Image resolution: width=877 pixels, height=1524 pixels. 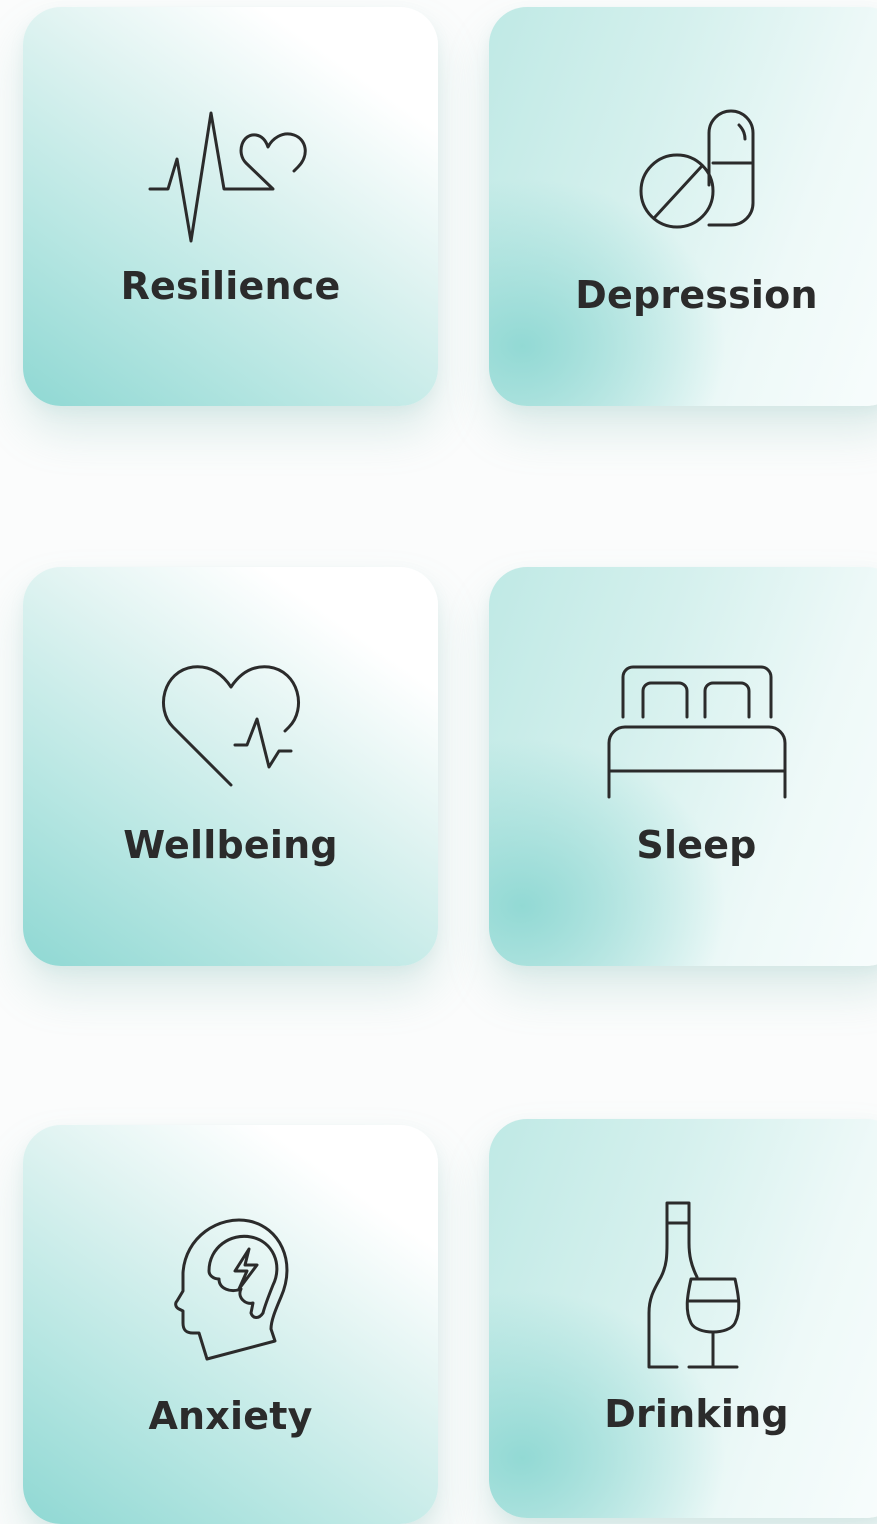 I want to click on category-card-anxiety: Anxiety, so click(x=230, y=1324).